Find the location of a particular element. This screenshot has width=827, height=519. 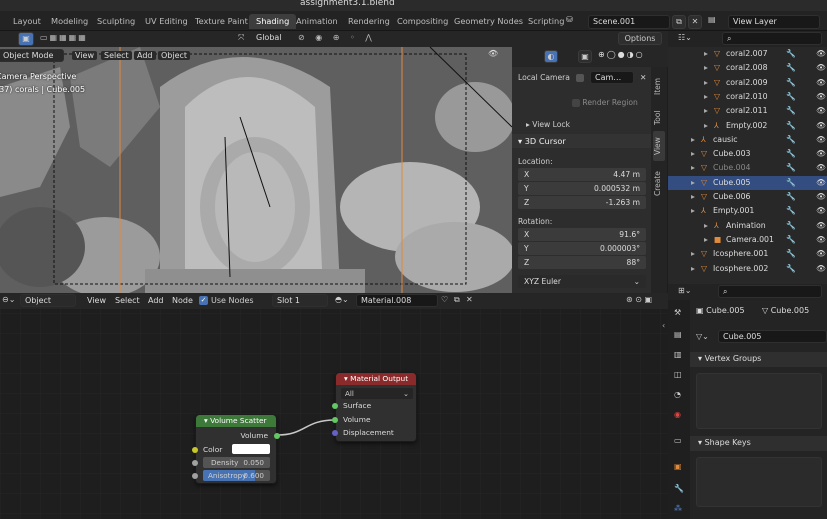

node-menu-node: Node is located at coordinates (182, 300).